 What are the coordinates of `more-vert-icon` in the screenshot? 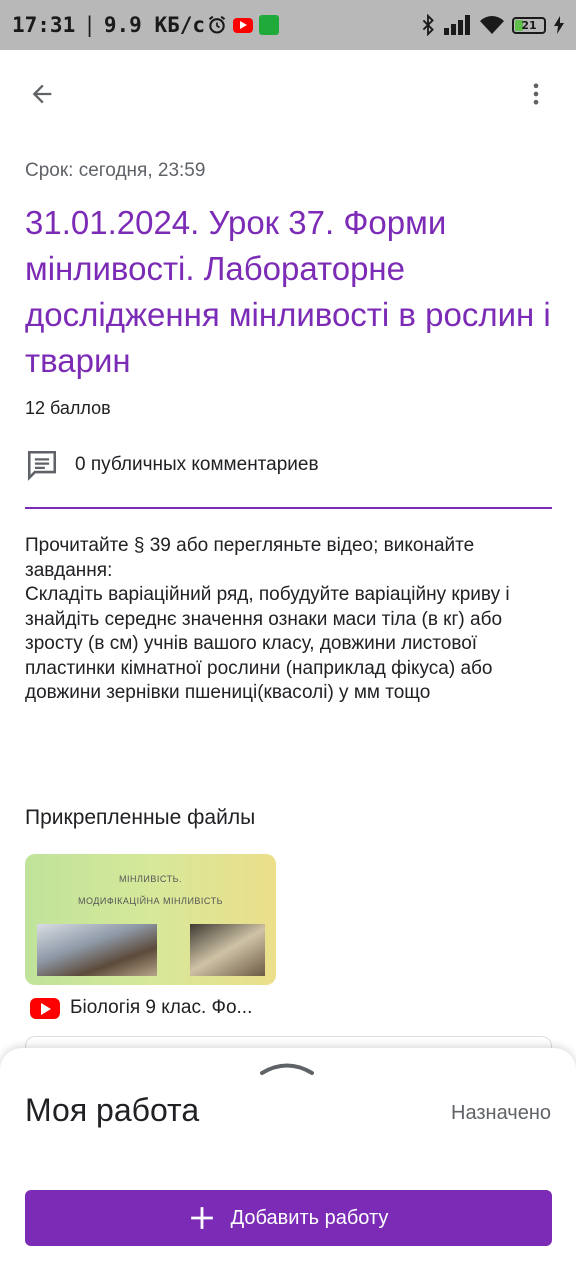 It's located at (536, 94).